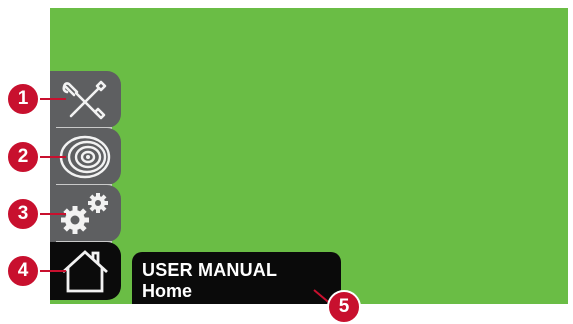 This screenshot has width=573, height=324. I want to click on callout-badge-1: 1, so click(23, 99).